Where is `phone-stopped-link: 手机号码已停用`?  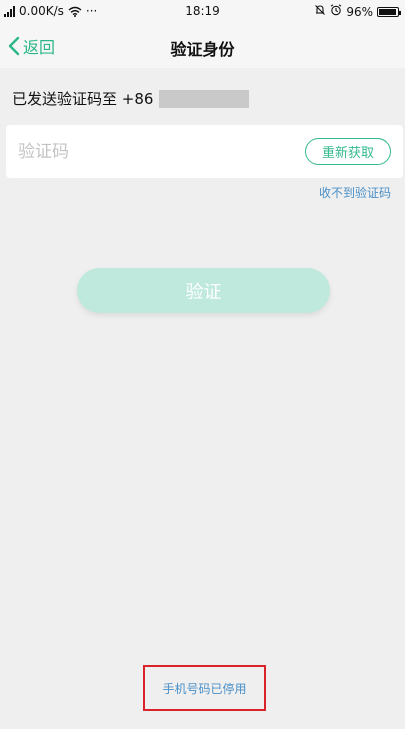
phone-stopped-link: 手机号码已停用 is located at coordinates (204, 688).